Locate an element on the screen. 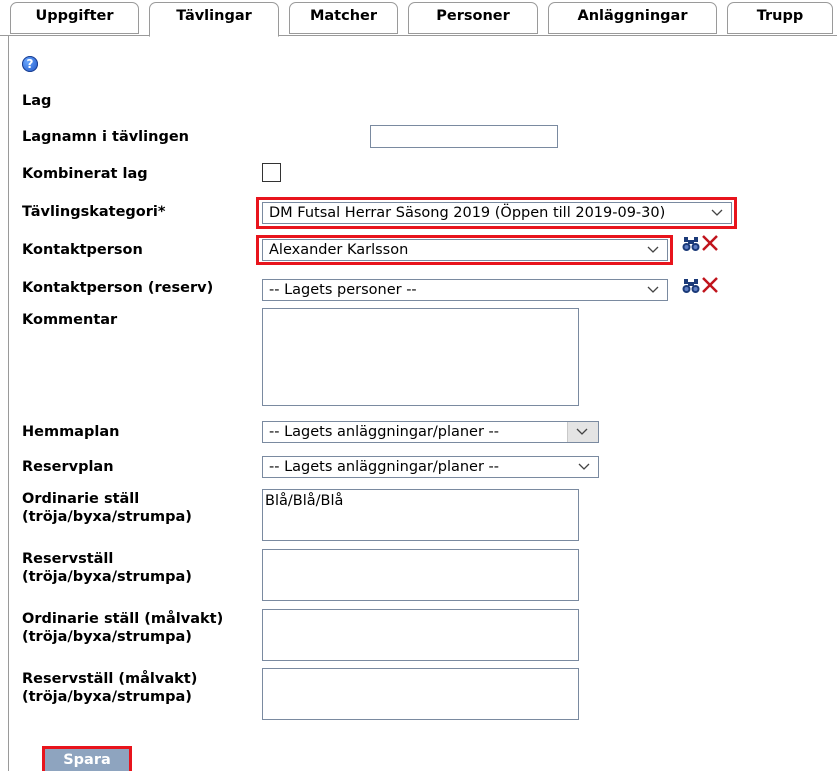 The width and height of the screenshot is (837, 771). kommentar-textarea is located at coordinates (420, 357).